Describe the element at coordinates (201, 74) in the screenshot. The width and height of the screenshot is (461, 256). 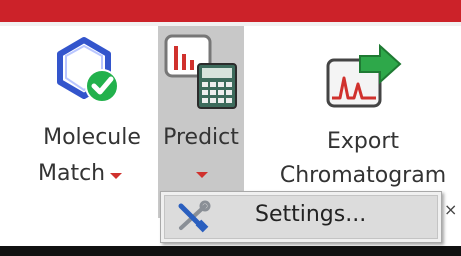
I see `predict-calculator-icon` at that location.